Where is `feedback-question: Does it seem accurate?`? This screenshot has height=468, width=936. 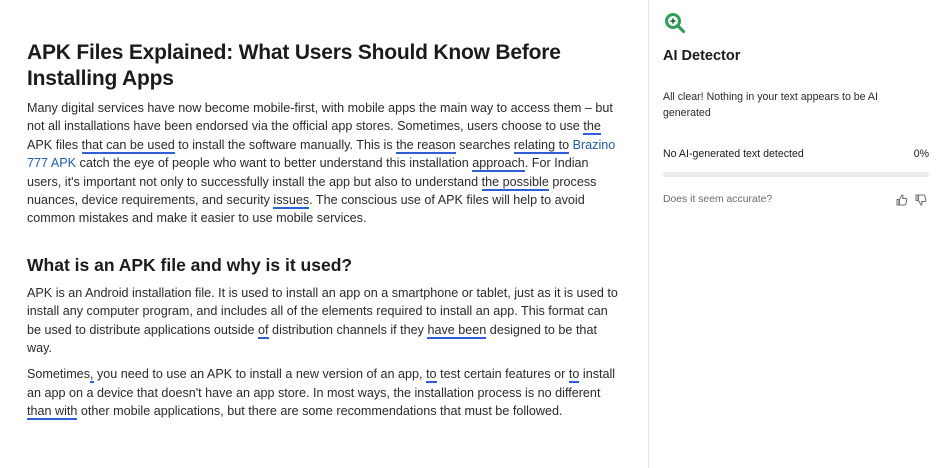 feedback-question: Does it seem accurate? is located at coordinates (718, 199).